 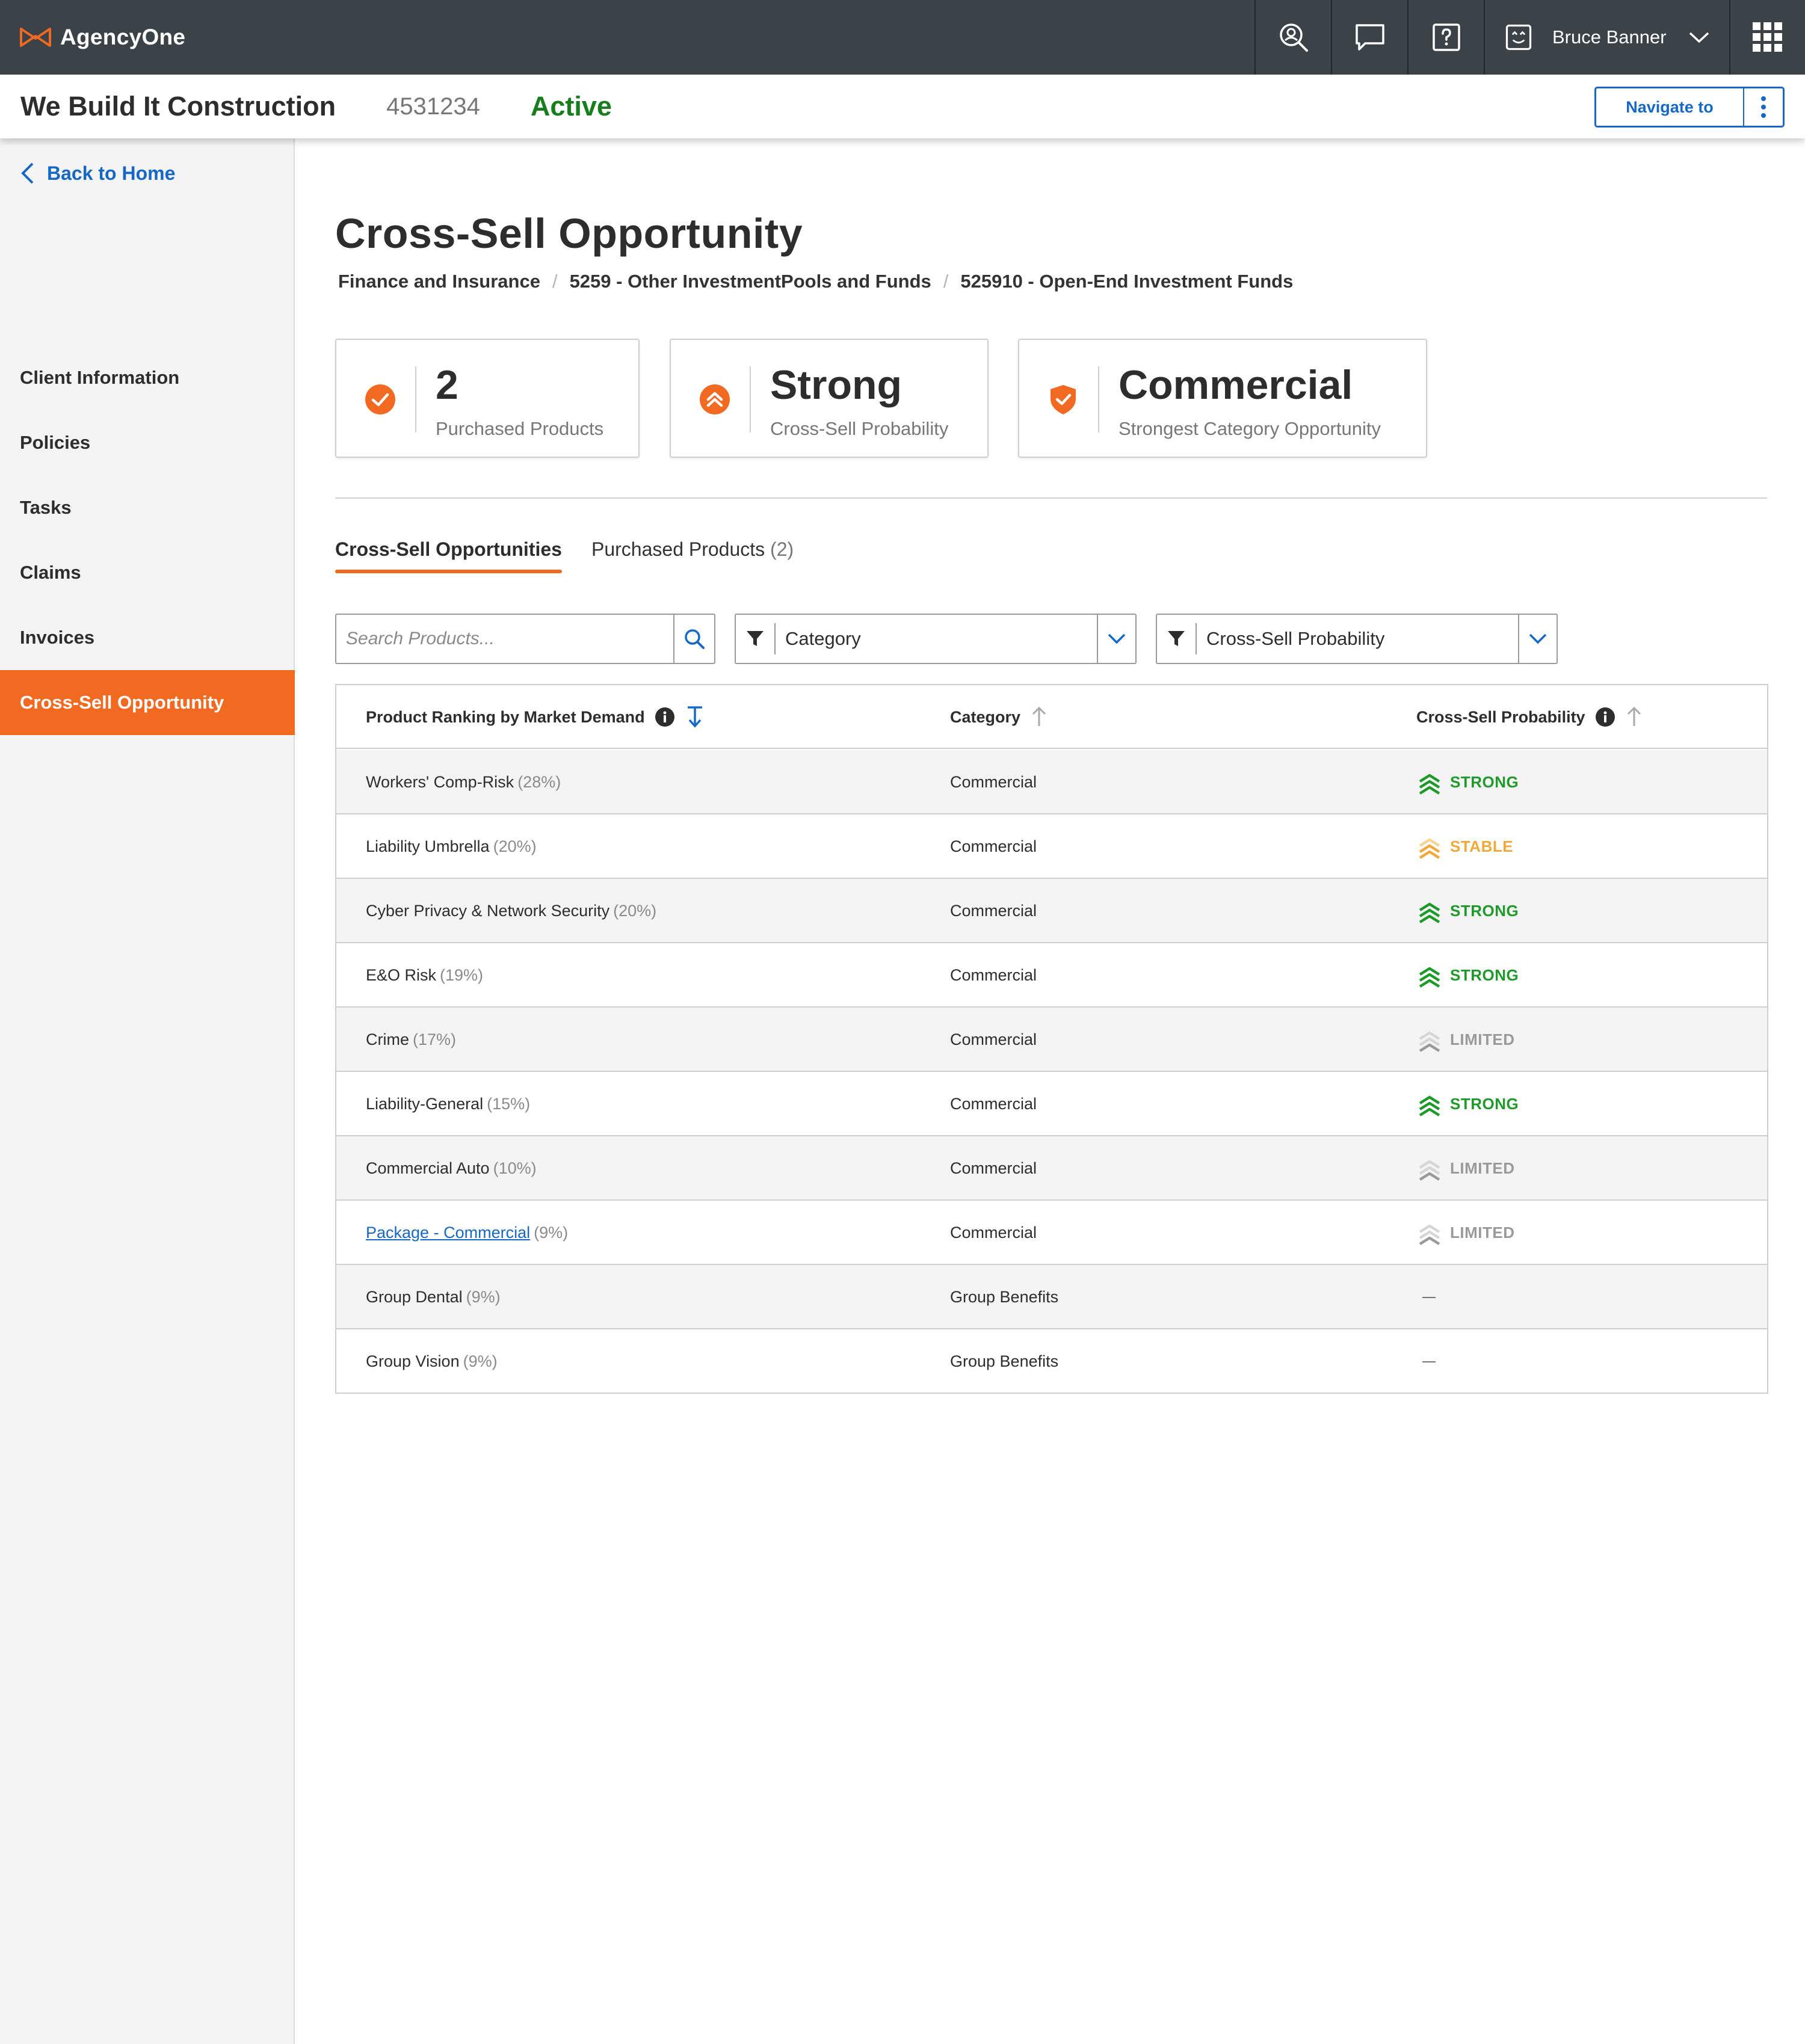 I want to click on search-person-icon, so click(x=1293, y=37).